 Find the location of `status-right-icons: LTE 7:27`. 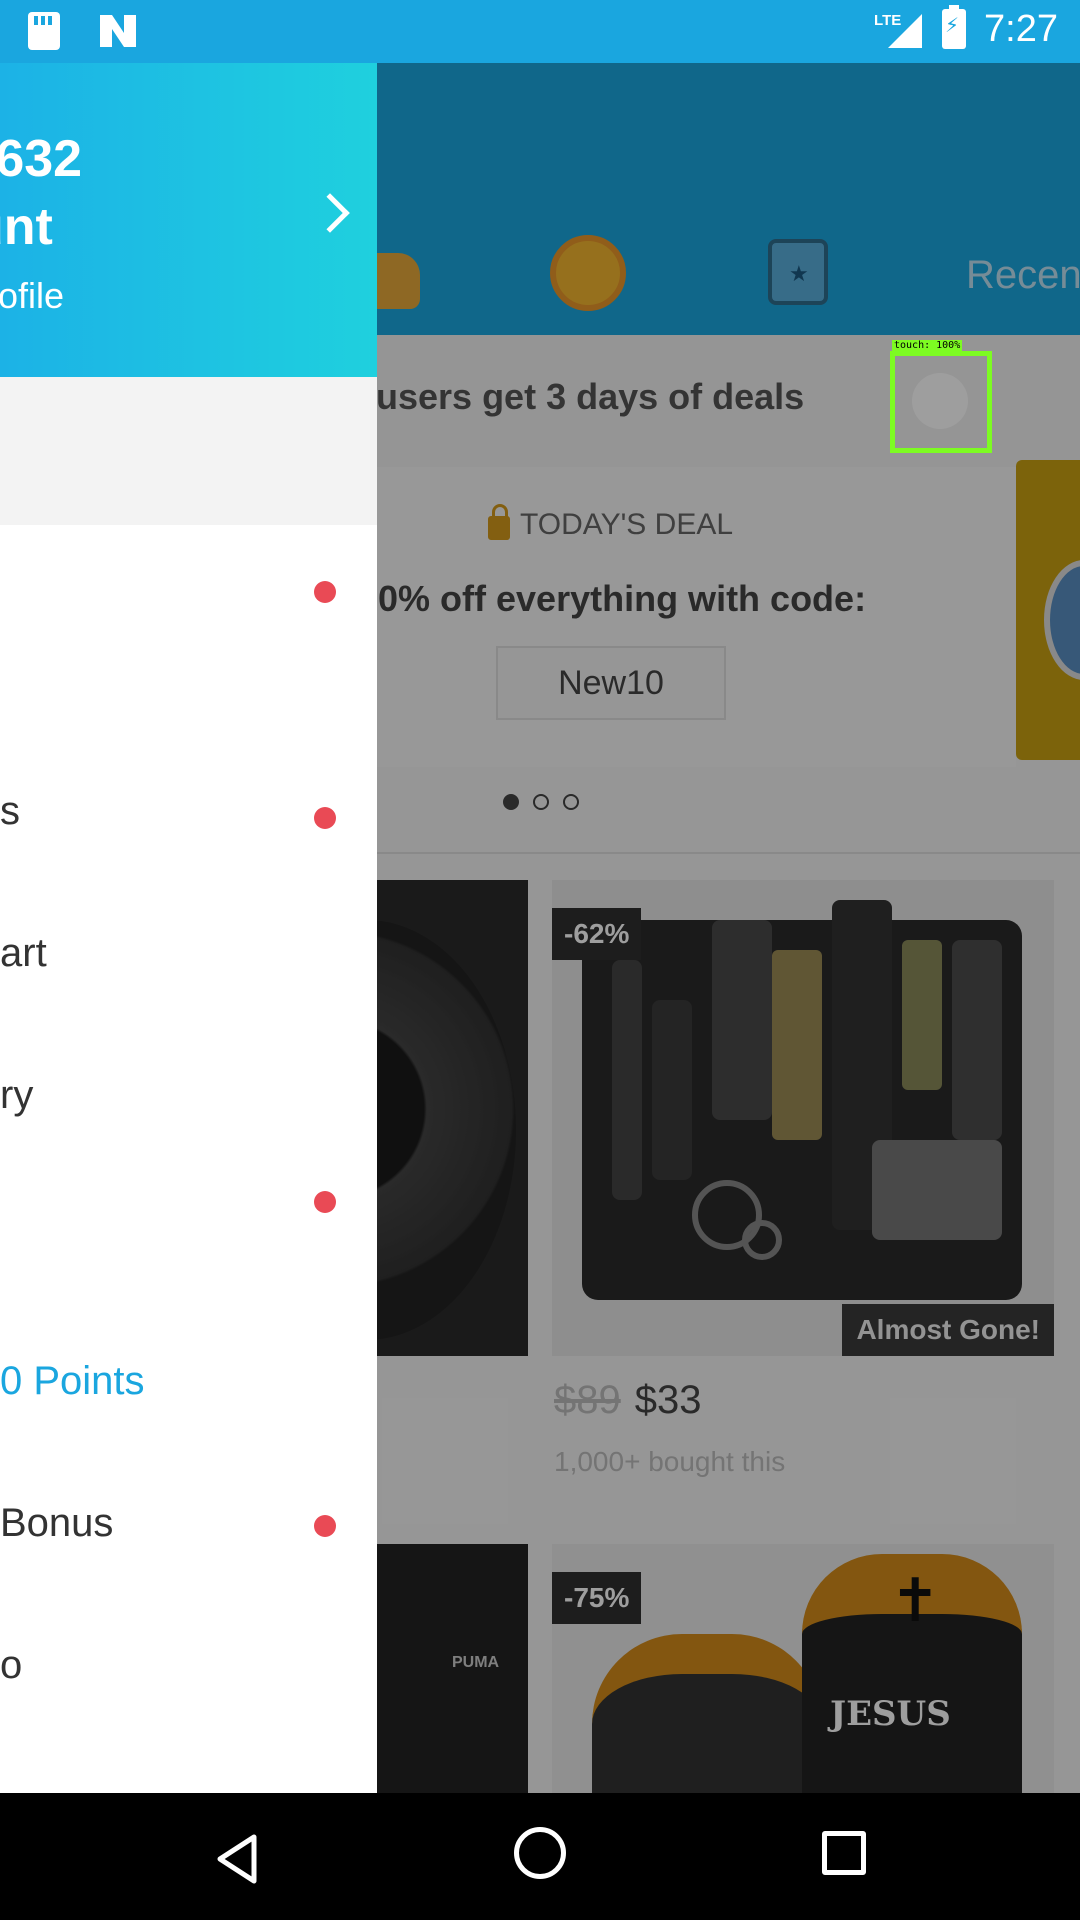

status-right-icons: LTE 7:27 is located at coordinates (966, 28).